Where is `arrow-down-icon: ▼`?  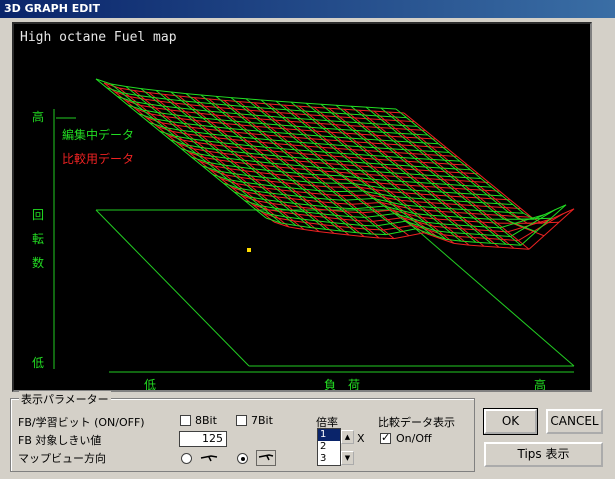 arrow-down-icon: ▼ is located at coordinates (347, 458).